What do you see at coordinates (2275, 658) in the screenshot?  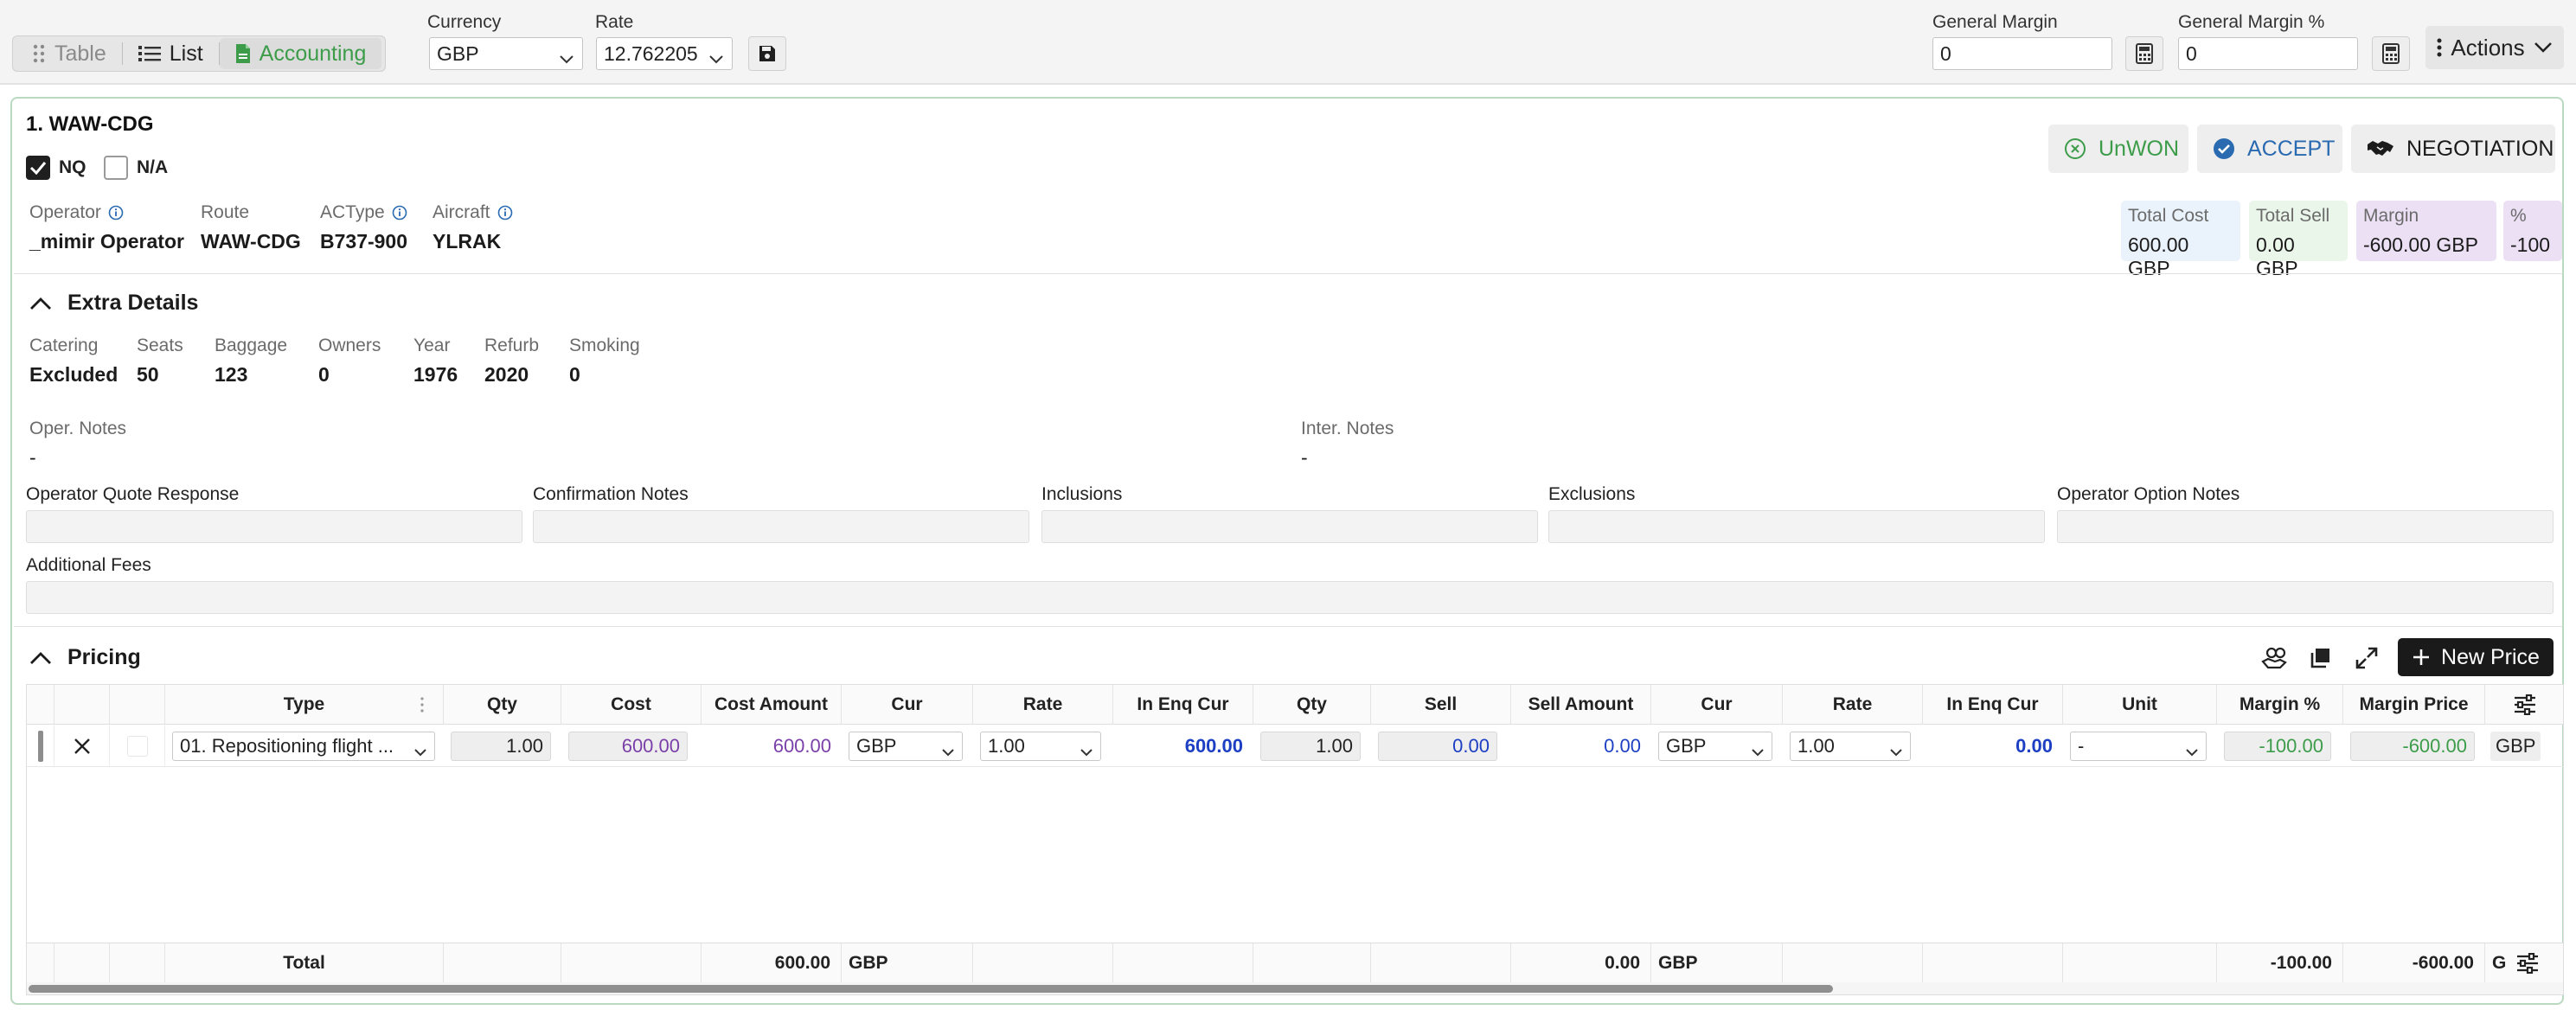 I see `pricing-accounting-button` at bounding box center [2275, 658].